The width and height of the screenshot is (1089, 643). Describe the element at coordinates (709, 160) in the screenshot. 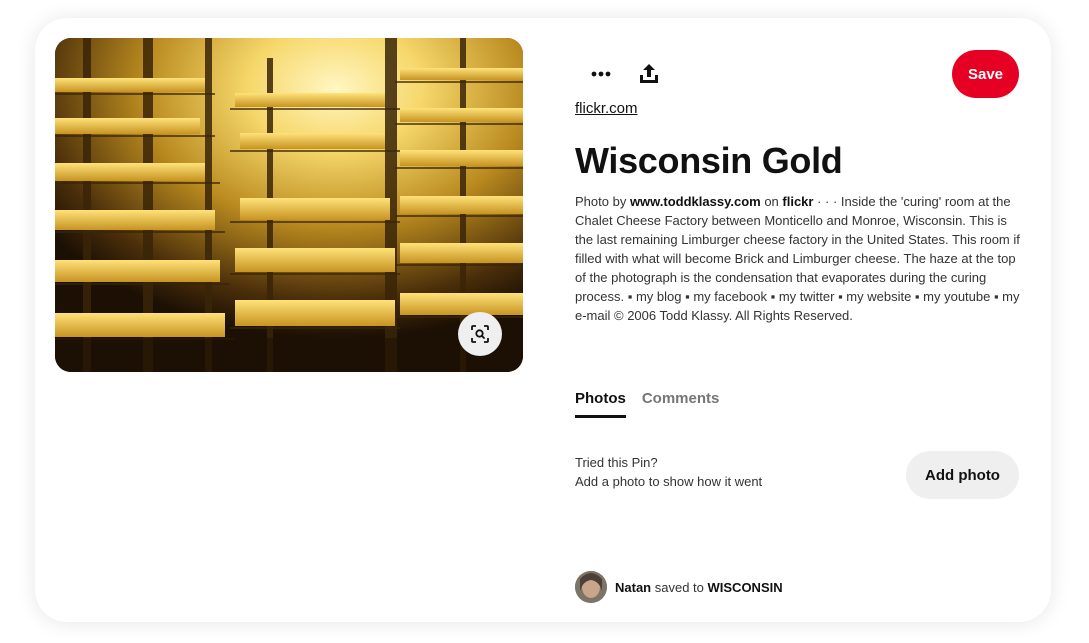

I see `pin-title: Wisconsin Gold` at that location.